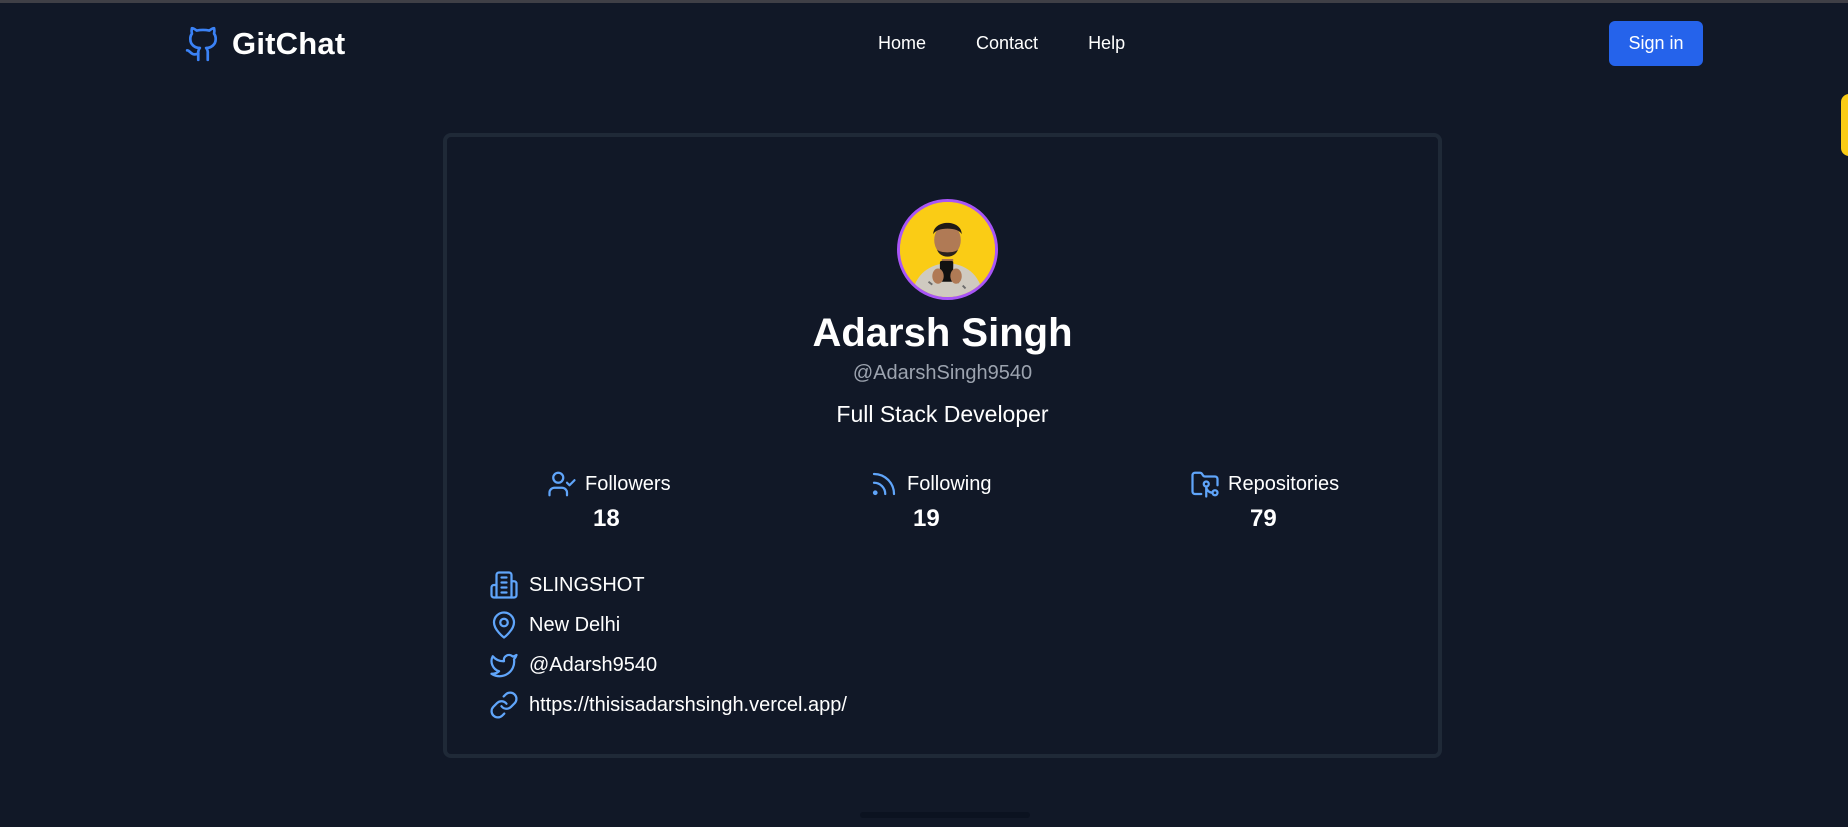  What do you see at coordinates (949, 483) in the screenshot?
I see `stat-label: Following` at bounding box center [949, 483].